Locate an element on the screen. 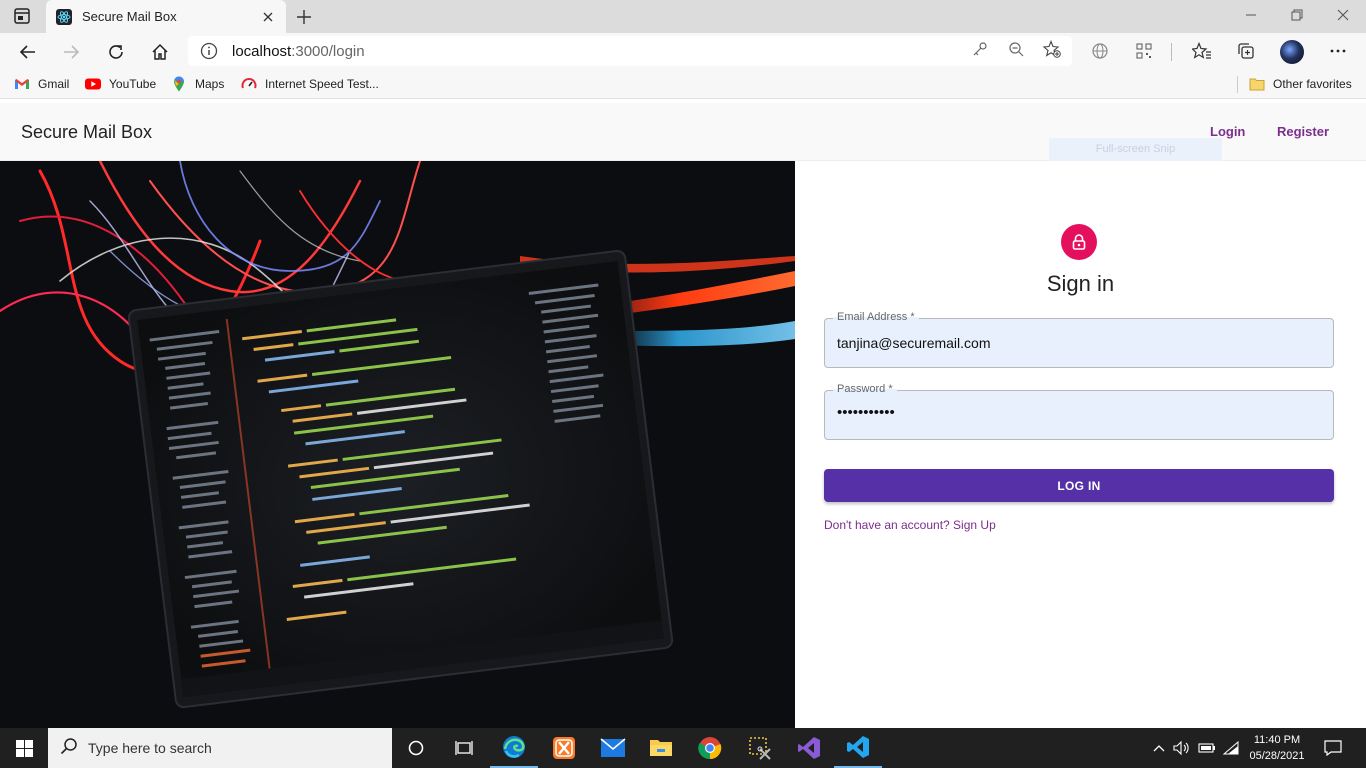 The image size is (1366, 768). youtube-icon is located at coordinates (93, 84).